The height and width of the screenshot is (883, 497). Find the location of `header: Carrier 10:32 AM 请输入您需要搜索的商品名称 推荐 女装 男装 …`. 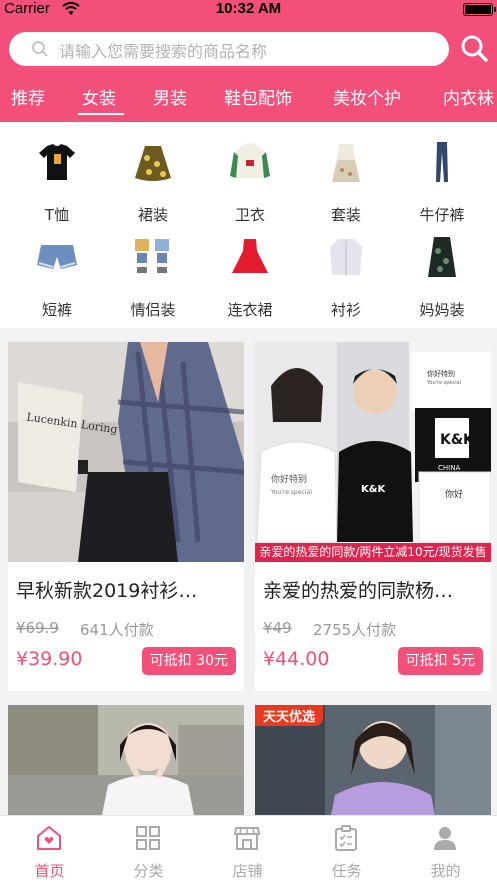

header: Carrier 10:32 AM 请输入您需要搜索的商品名称 推荐 女装 男装 … is located at coordinates (248, 61).